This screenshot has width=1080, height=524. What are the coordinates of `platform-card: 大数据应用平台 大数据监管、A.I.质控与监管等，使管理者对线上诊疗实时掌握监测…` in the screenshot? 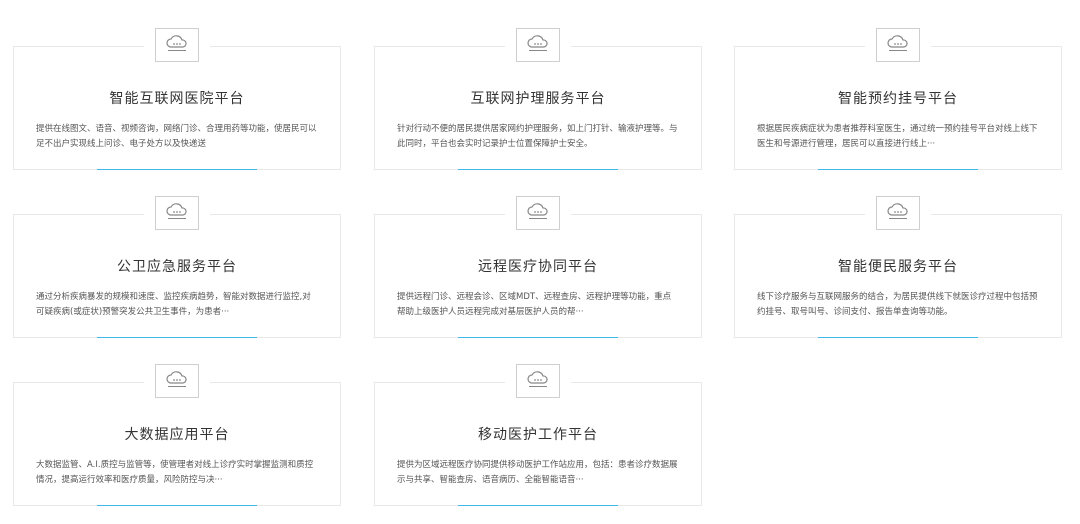 It's located at (177, 435).